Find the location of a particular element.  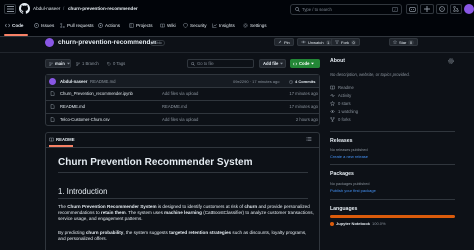

readme-tab: README is located at coordinates (62, 139).